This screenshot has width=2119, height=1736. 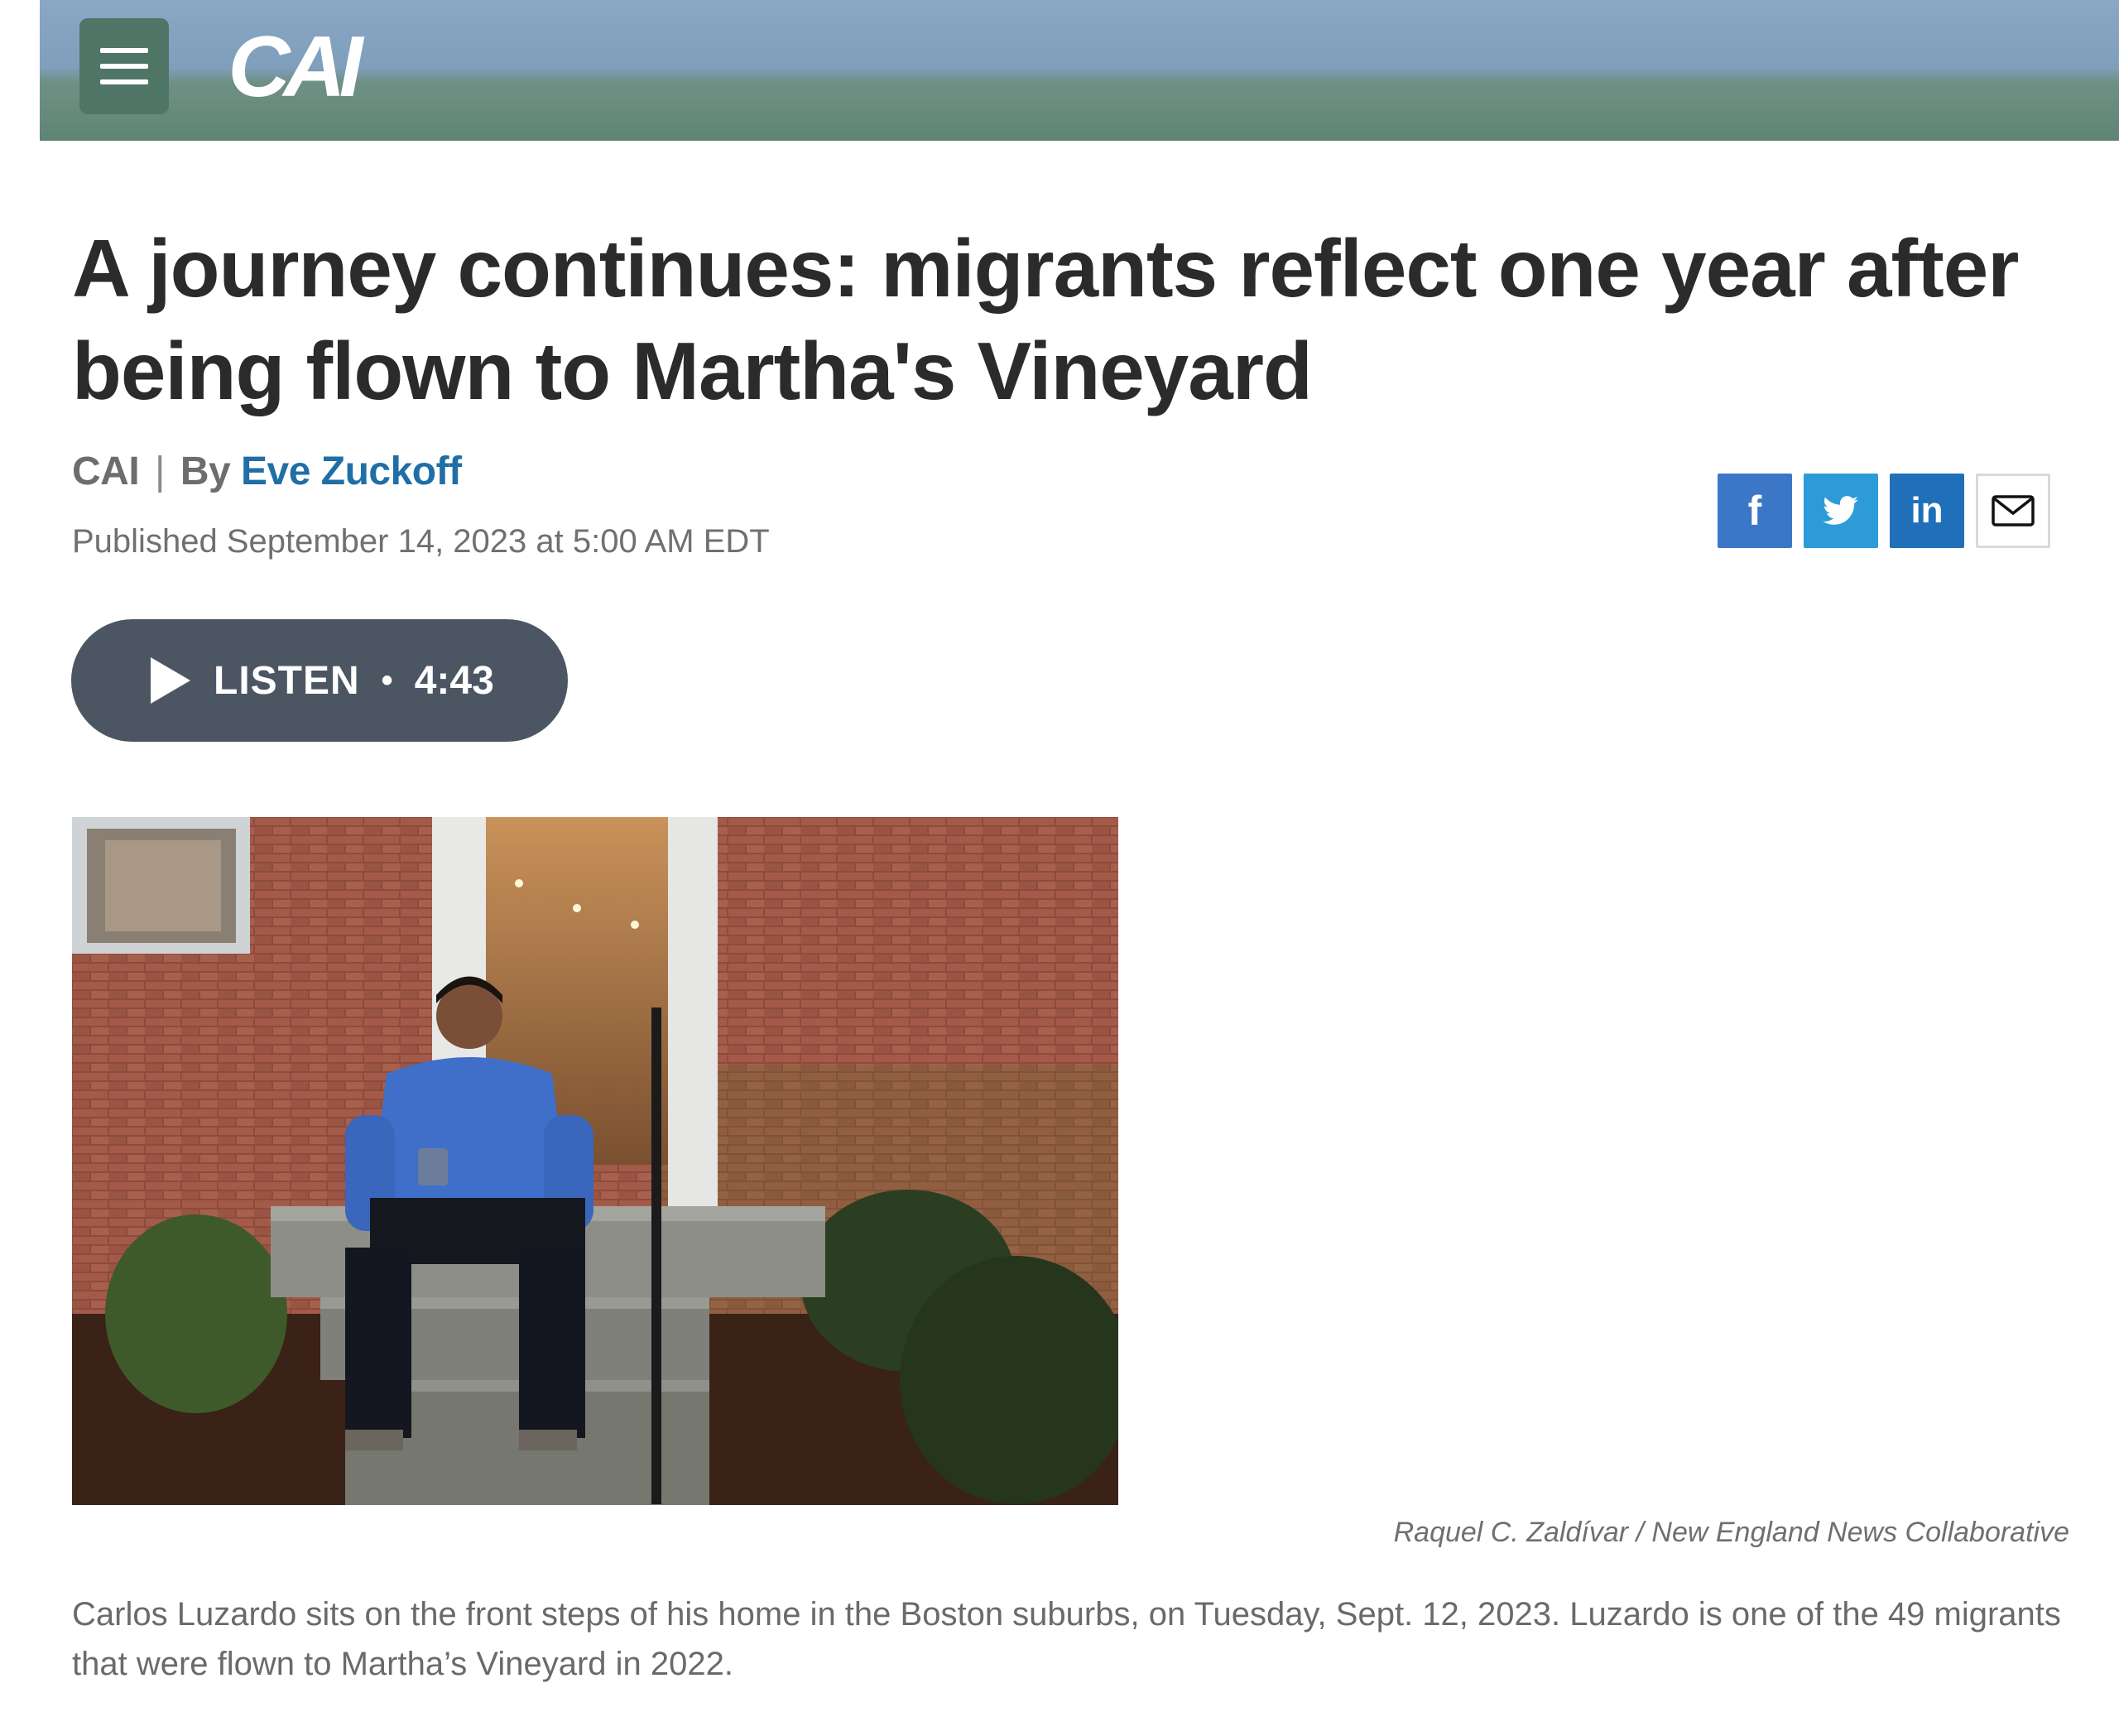 I want to click on twitter-share-button, so click(x=1841, y=511).